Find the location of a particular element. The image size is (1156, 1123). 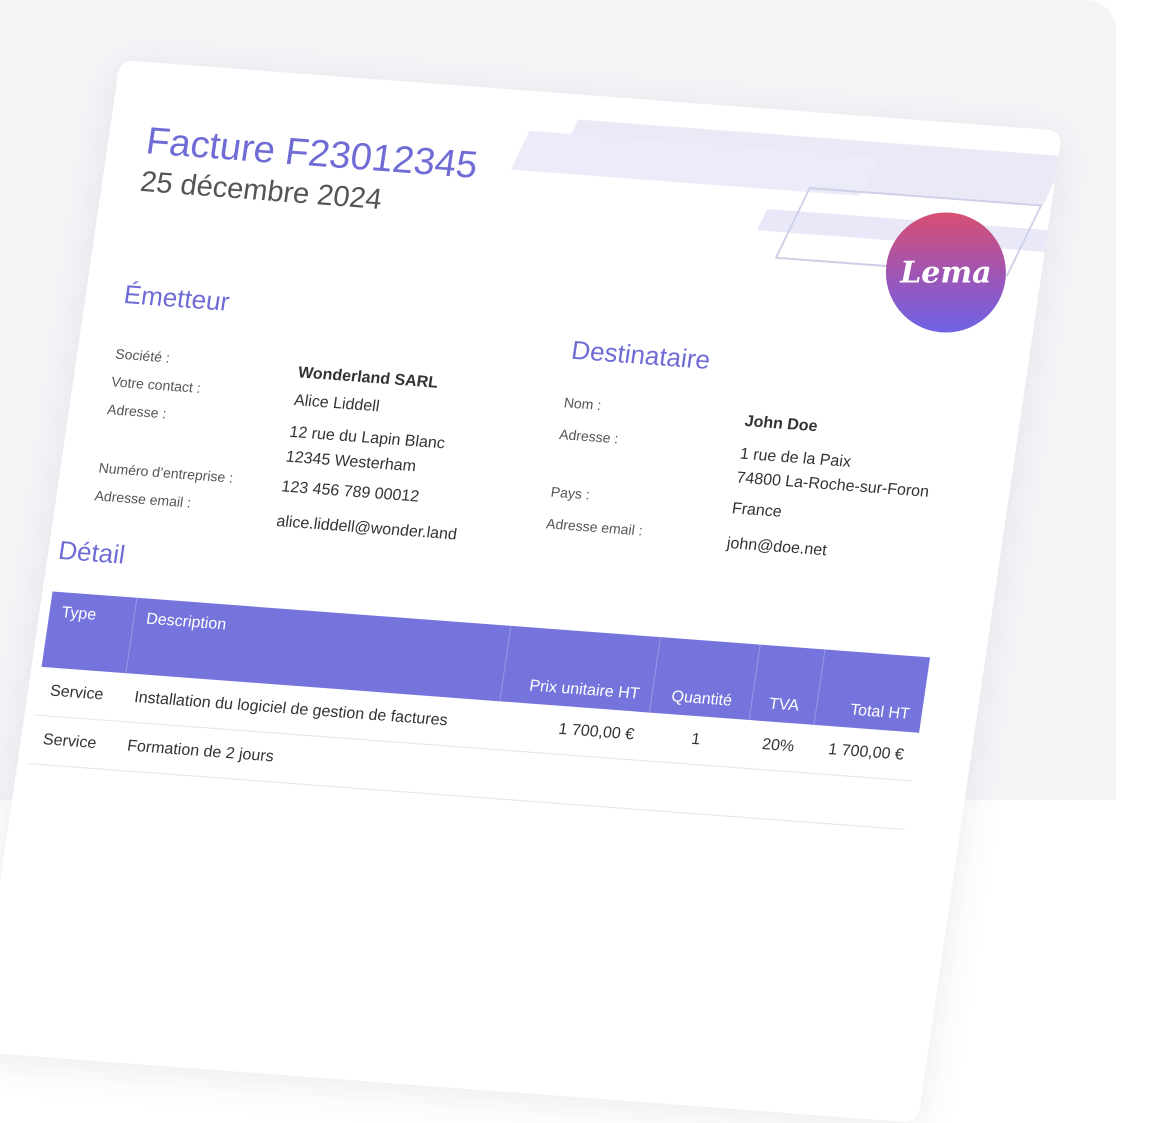

emitter-contact: Alice Liddell is located at coordinates (336, 404).